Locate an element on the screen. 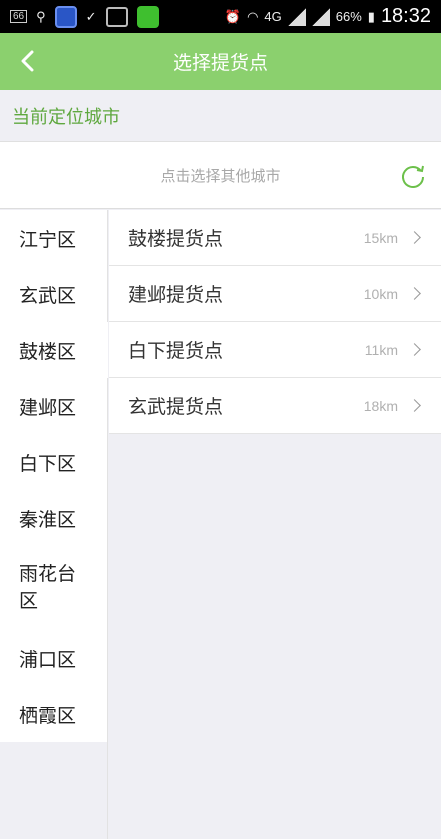  page-title: 选择提货点 is located at coordinates (220, 63).